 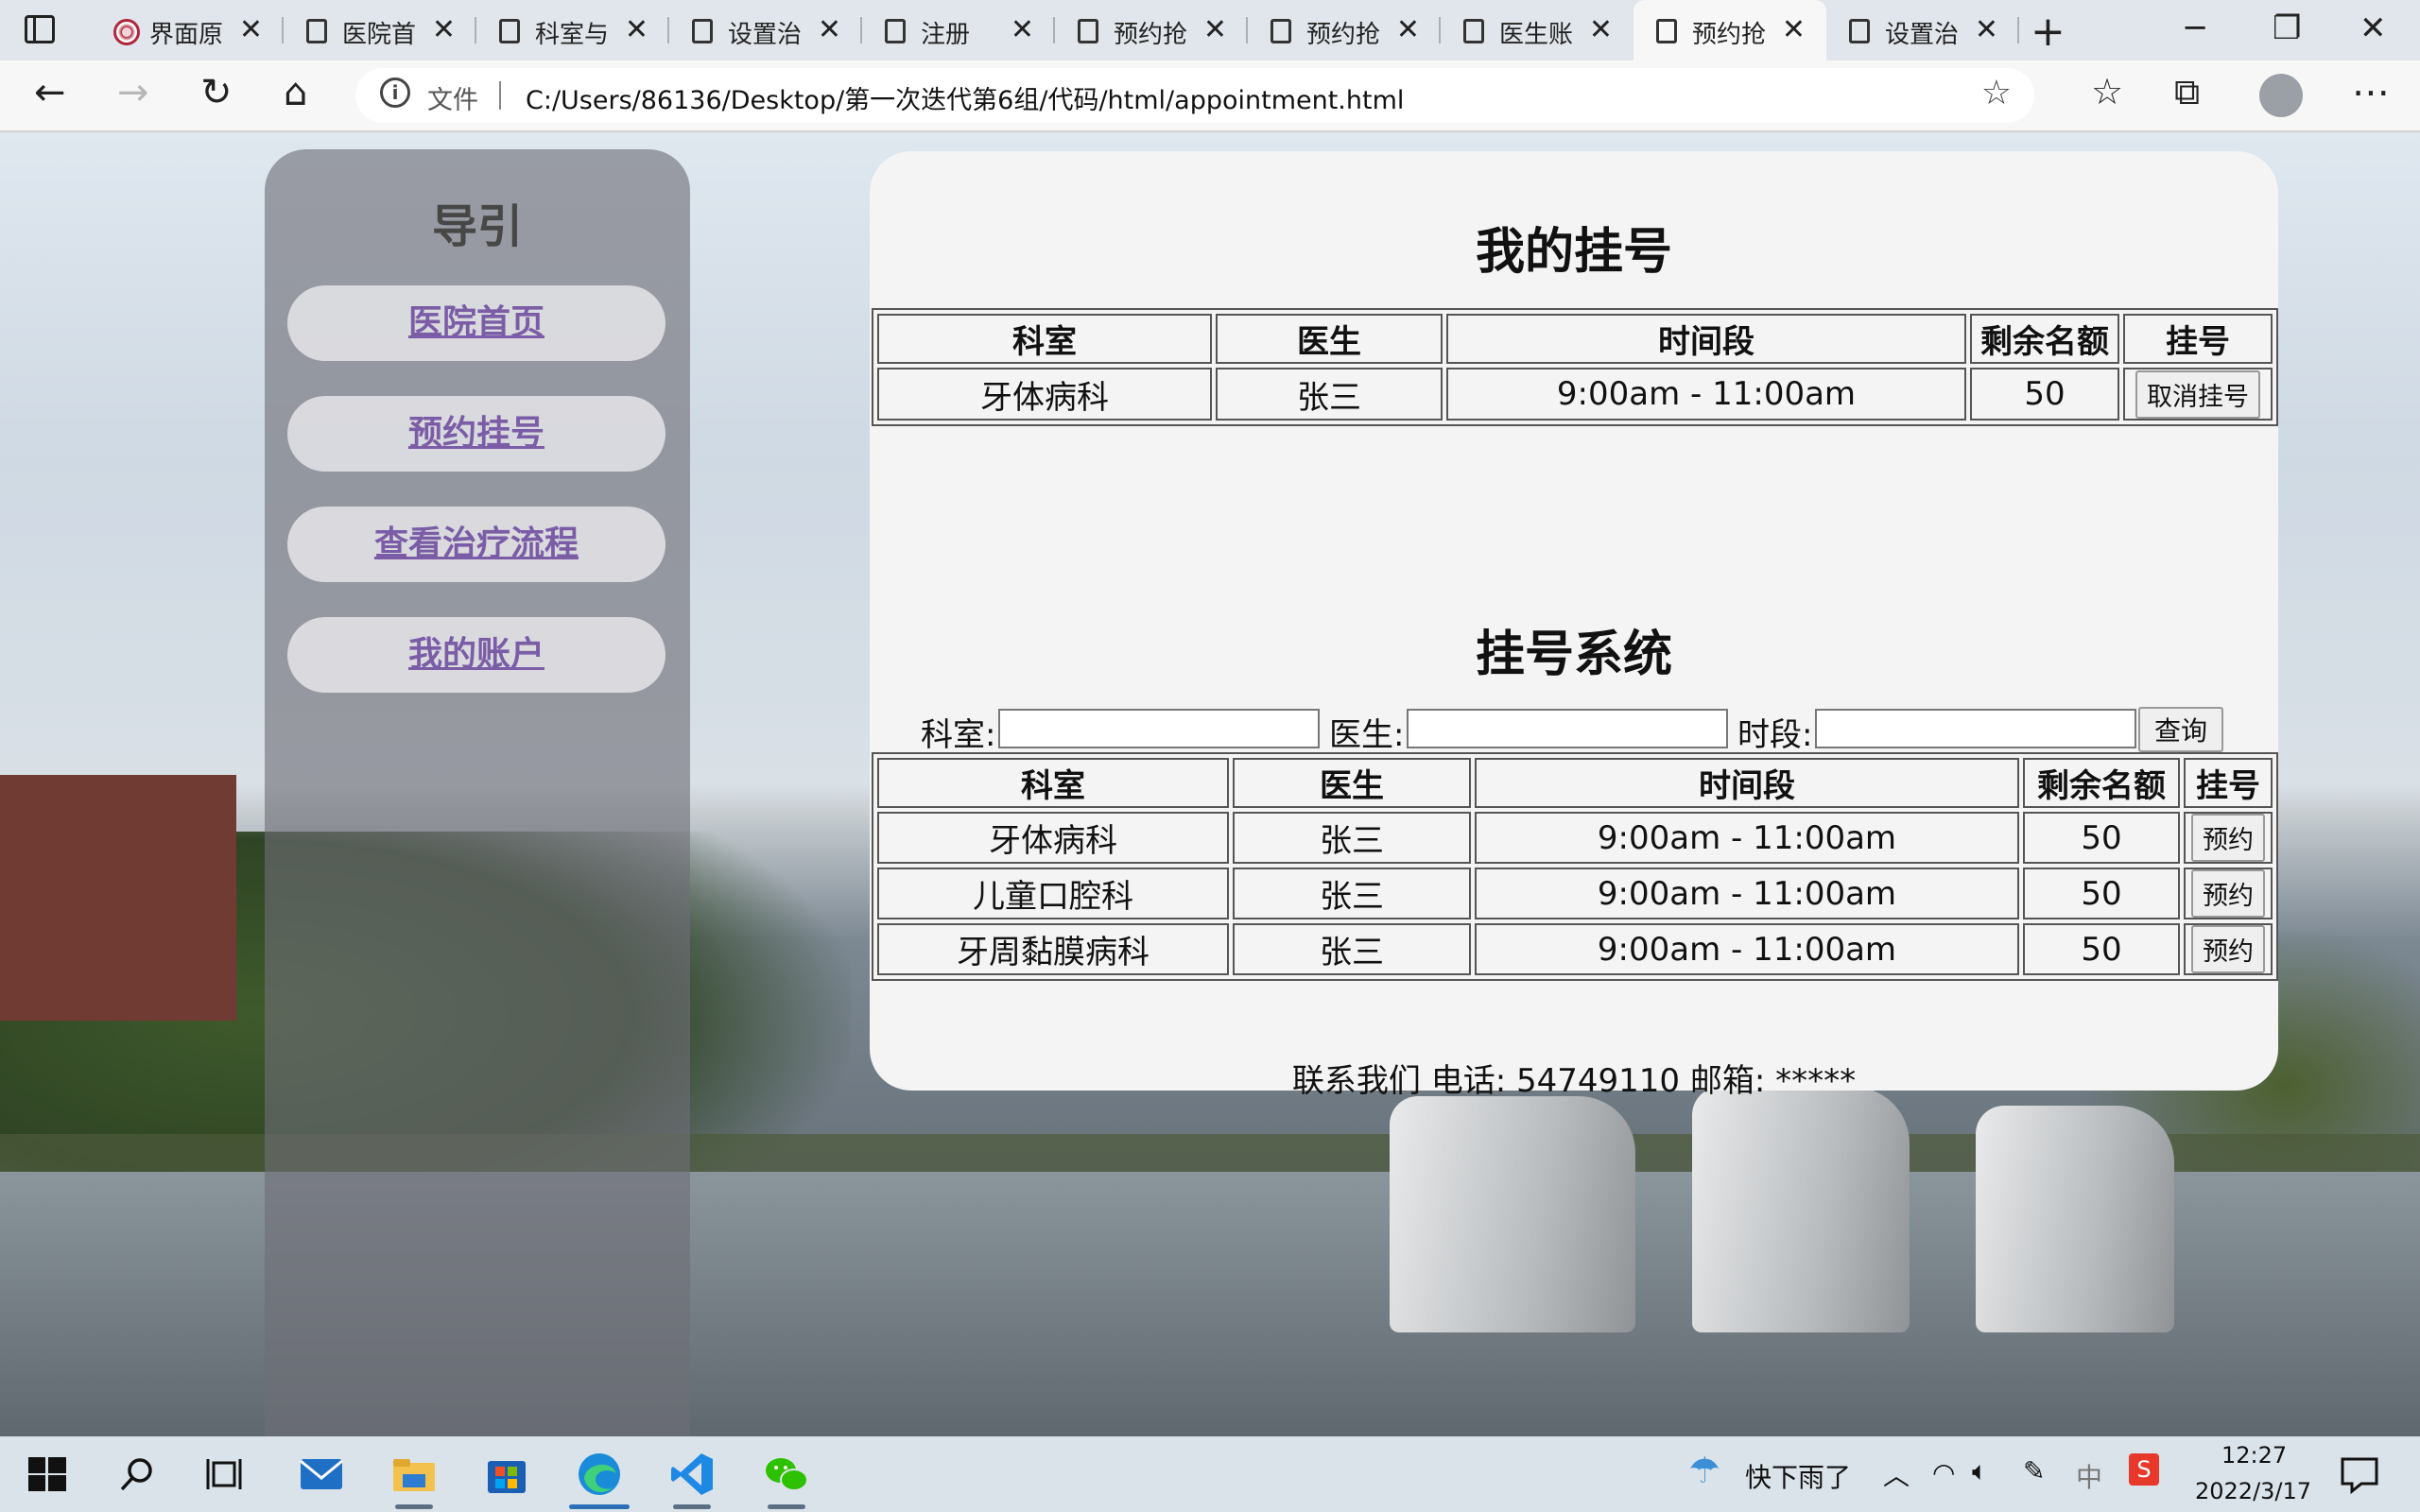 What do you see at coordinates (2373, 28) in the screenshot?
I see `close-window-icon: ✕` at bounding box center [2373, 28].